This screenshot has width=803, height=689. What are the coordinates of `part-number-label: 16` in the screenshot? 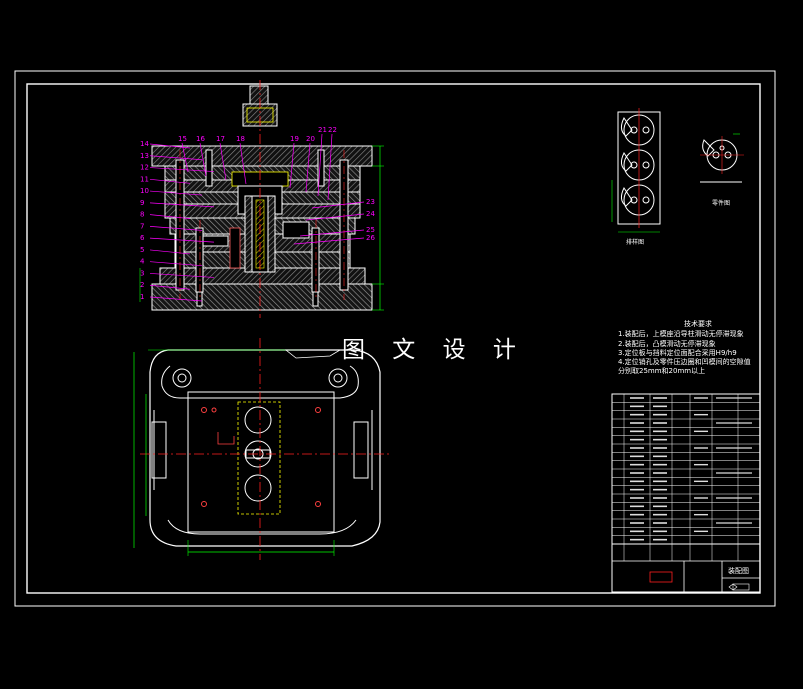 It's located at (200, 139).